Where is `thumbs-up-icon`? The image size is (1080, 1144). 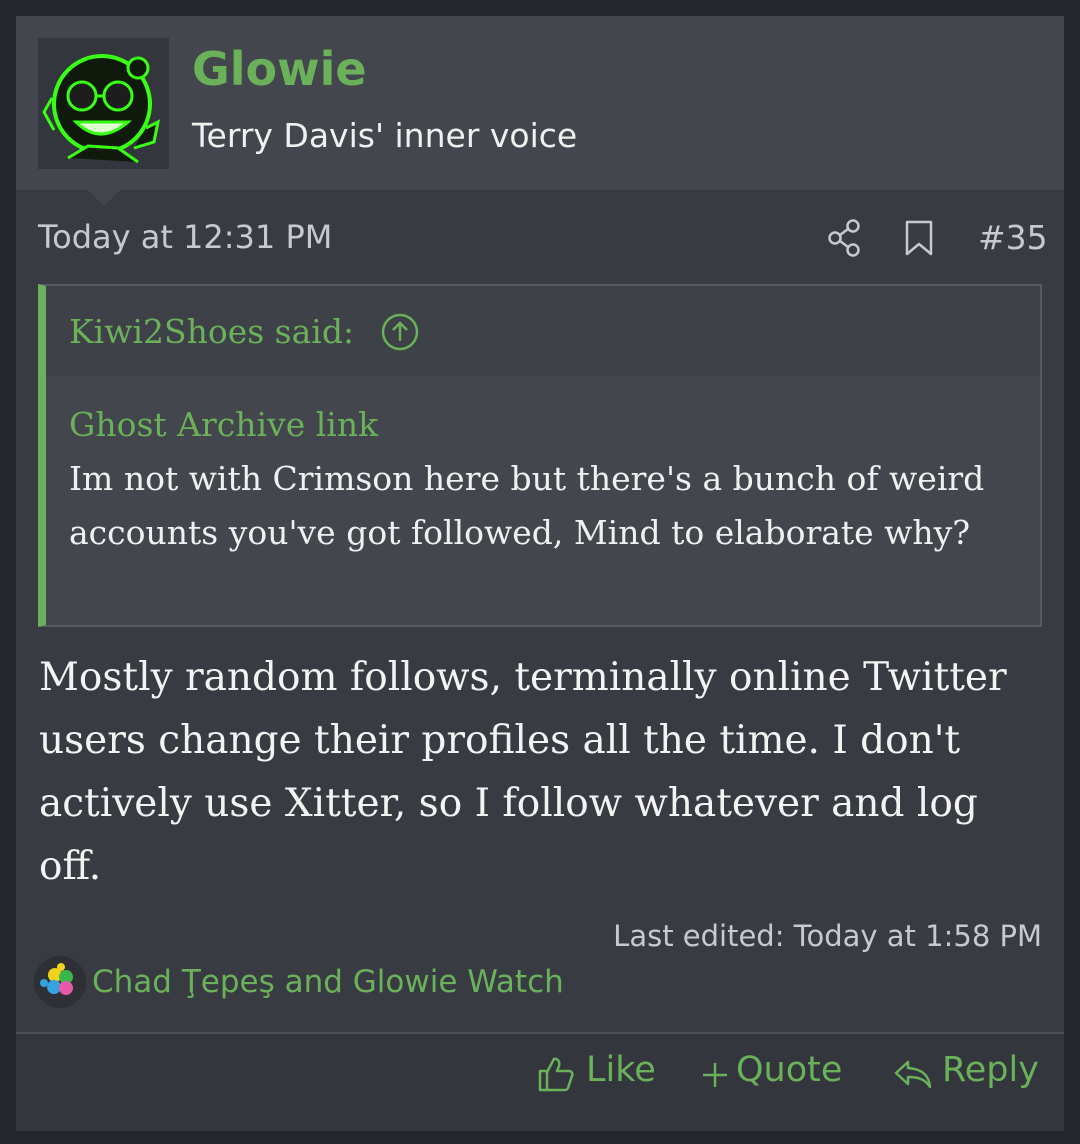
thumbs-up-icon is located at coordinates (556, 1074).